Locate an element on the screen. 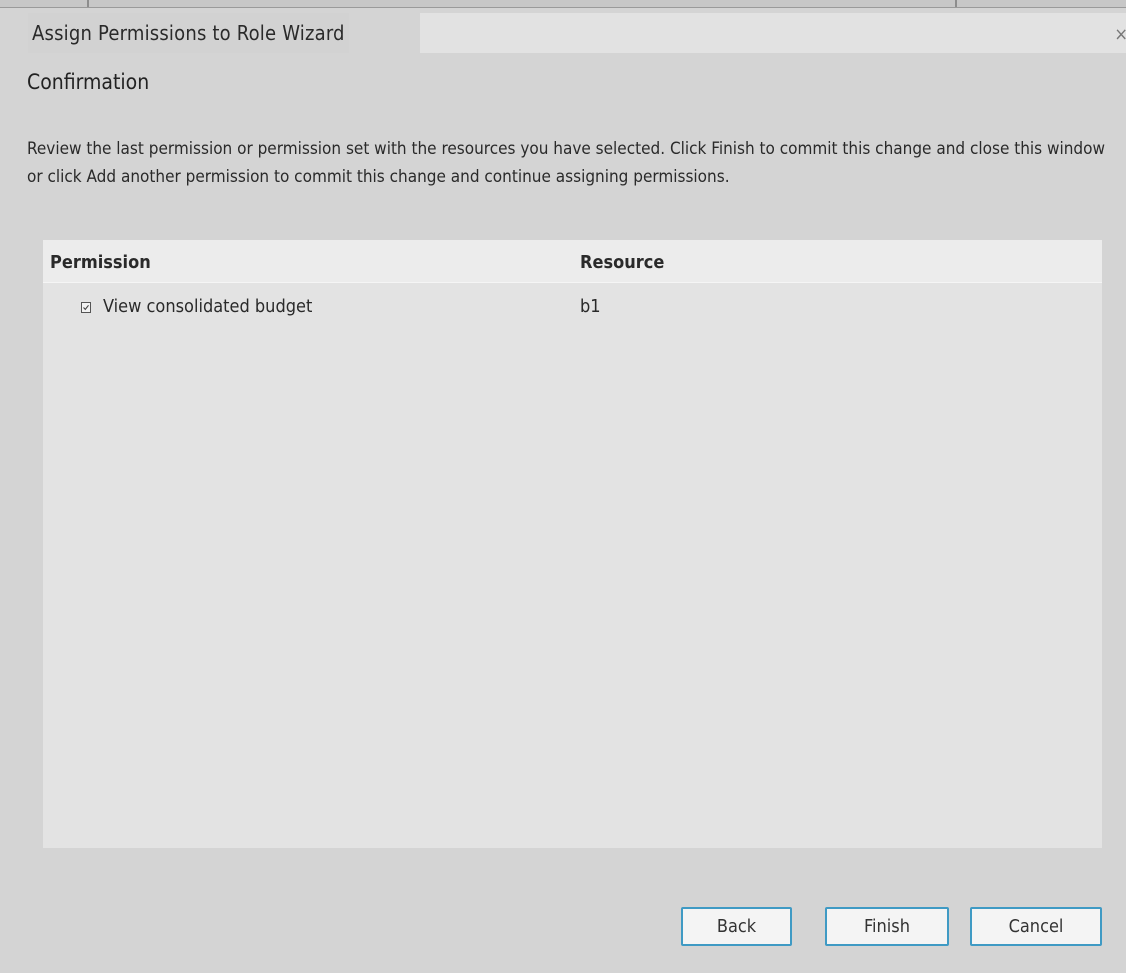 The height and width of the screenshot is (973, 1126). grid-header: Permission Resource is located at coordinates (572, 261).